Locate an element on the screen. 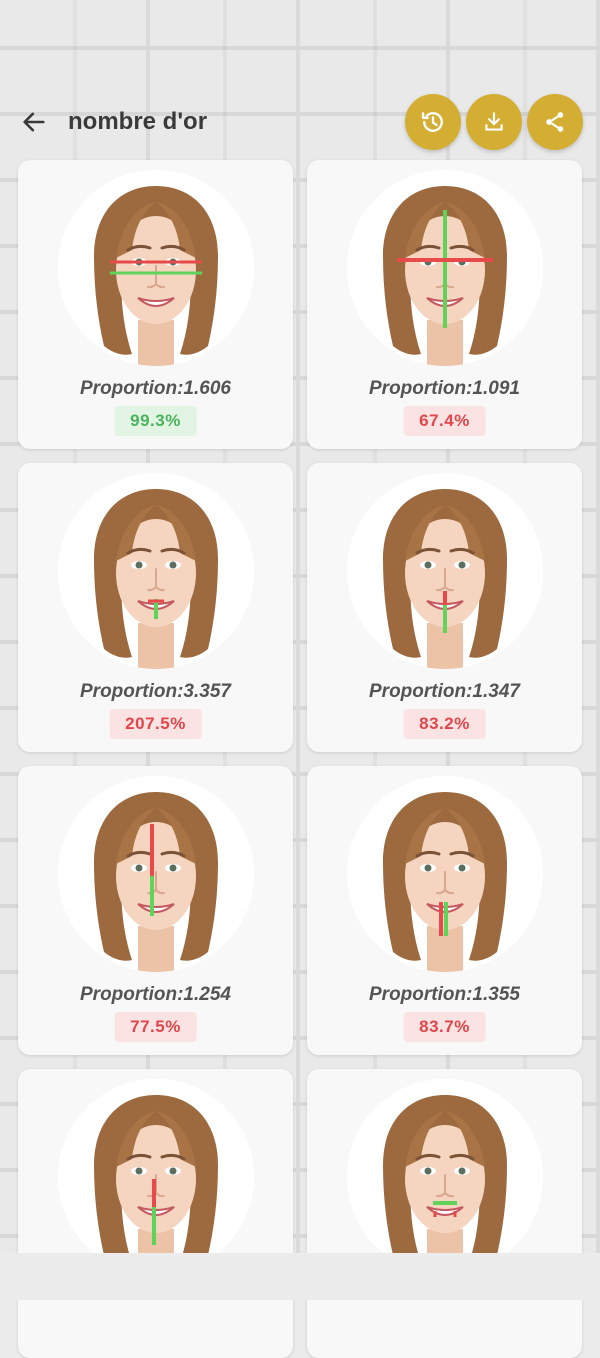  proportion-card: Proportion:1.355 83.7% is located at coordinates (444, 910).